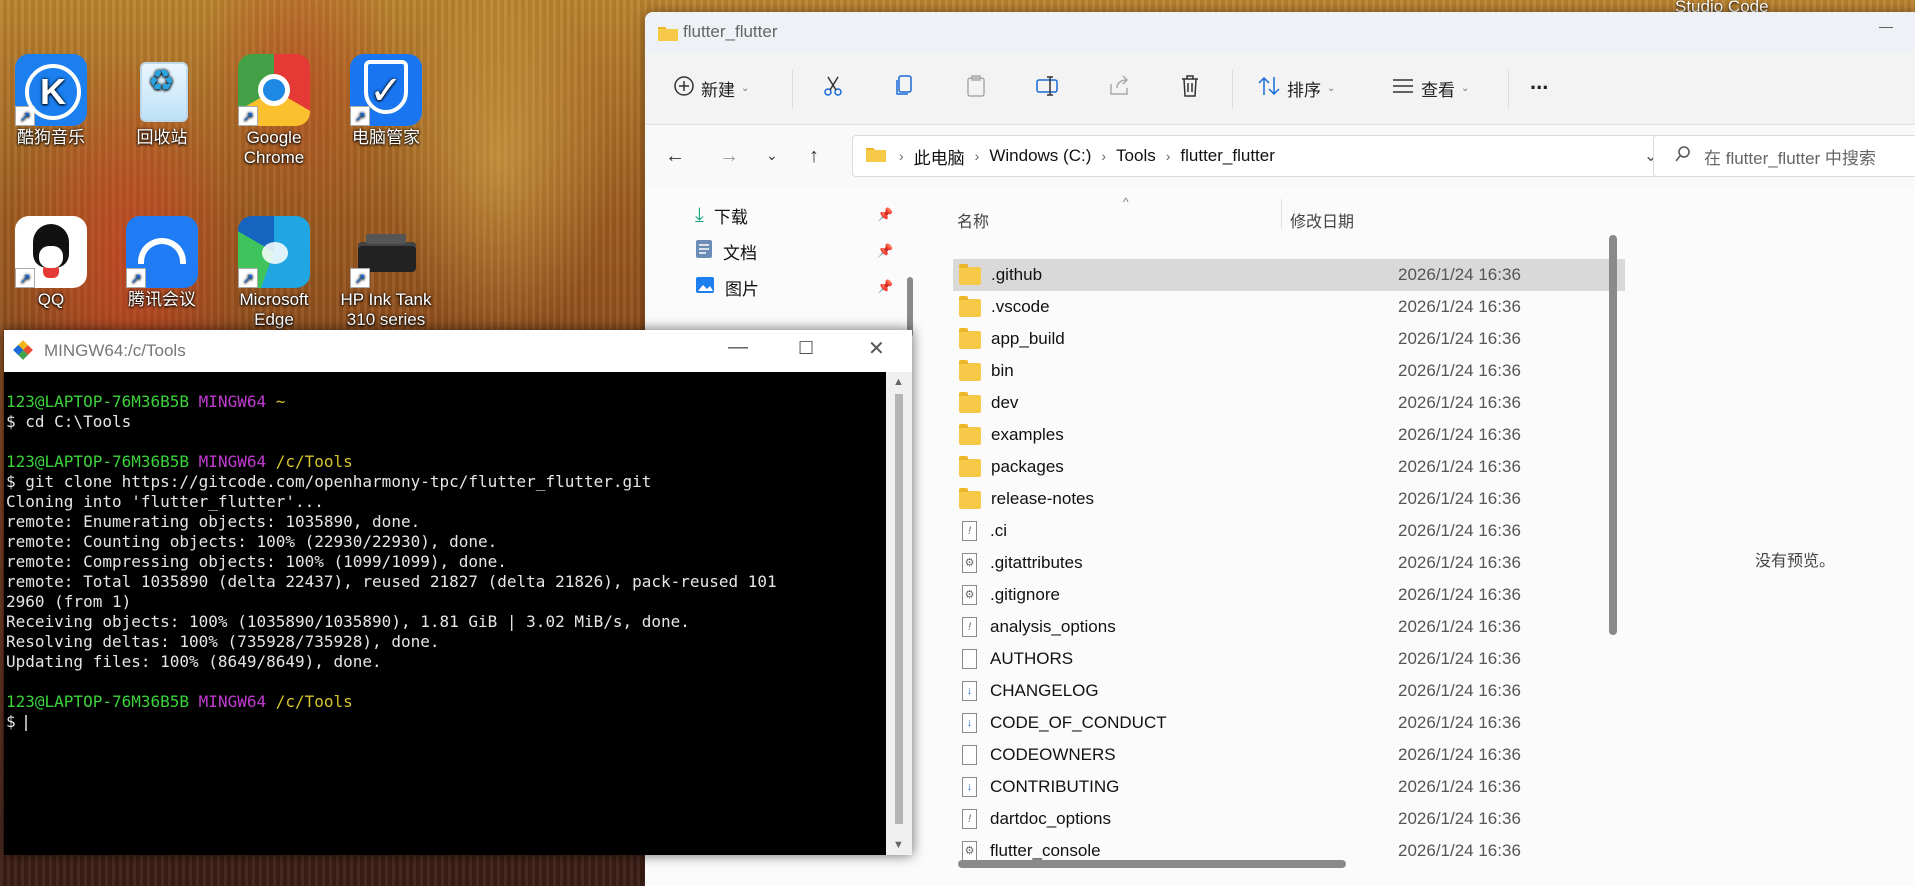 Image resolution: width=1915 pixels, height=886 pixels. I want to click on file-row: .gitattributes 2026/1/24 16:36, so click(1289, 563).